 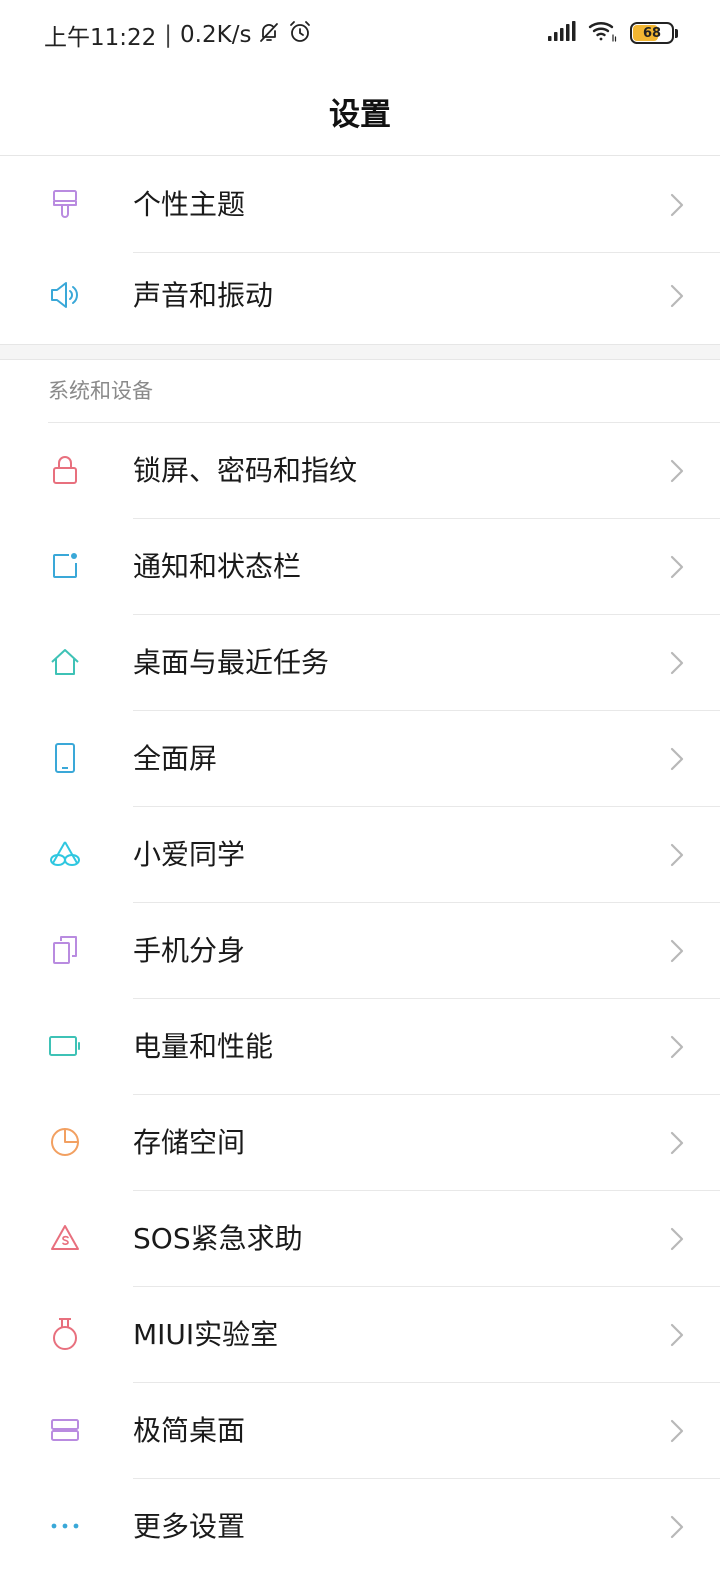 What do you see at coordinates (65, 204) in the screenshot?
I see `theme-brush-icon` at bounding box center [65, 204].